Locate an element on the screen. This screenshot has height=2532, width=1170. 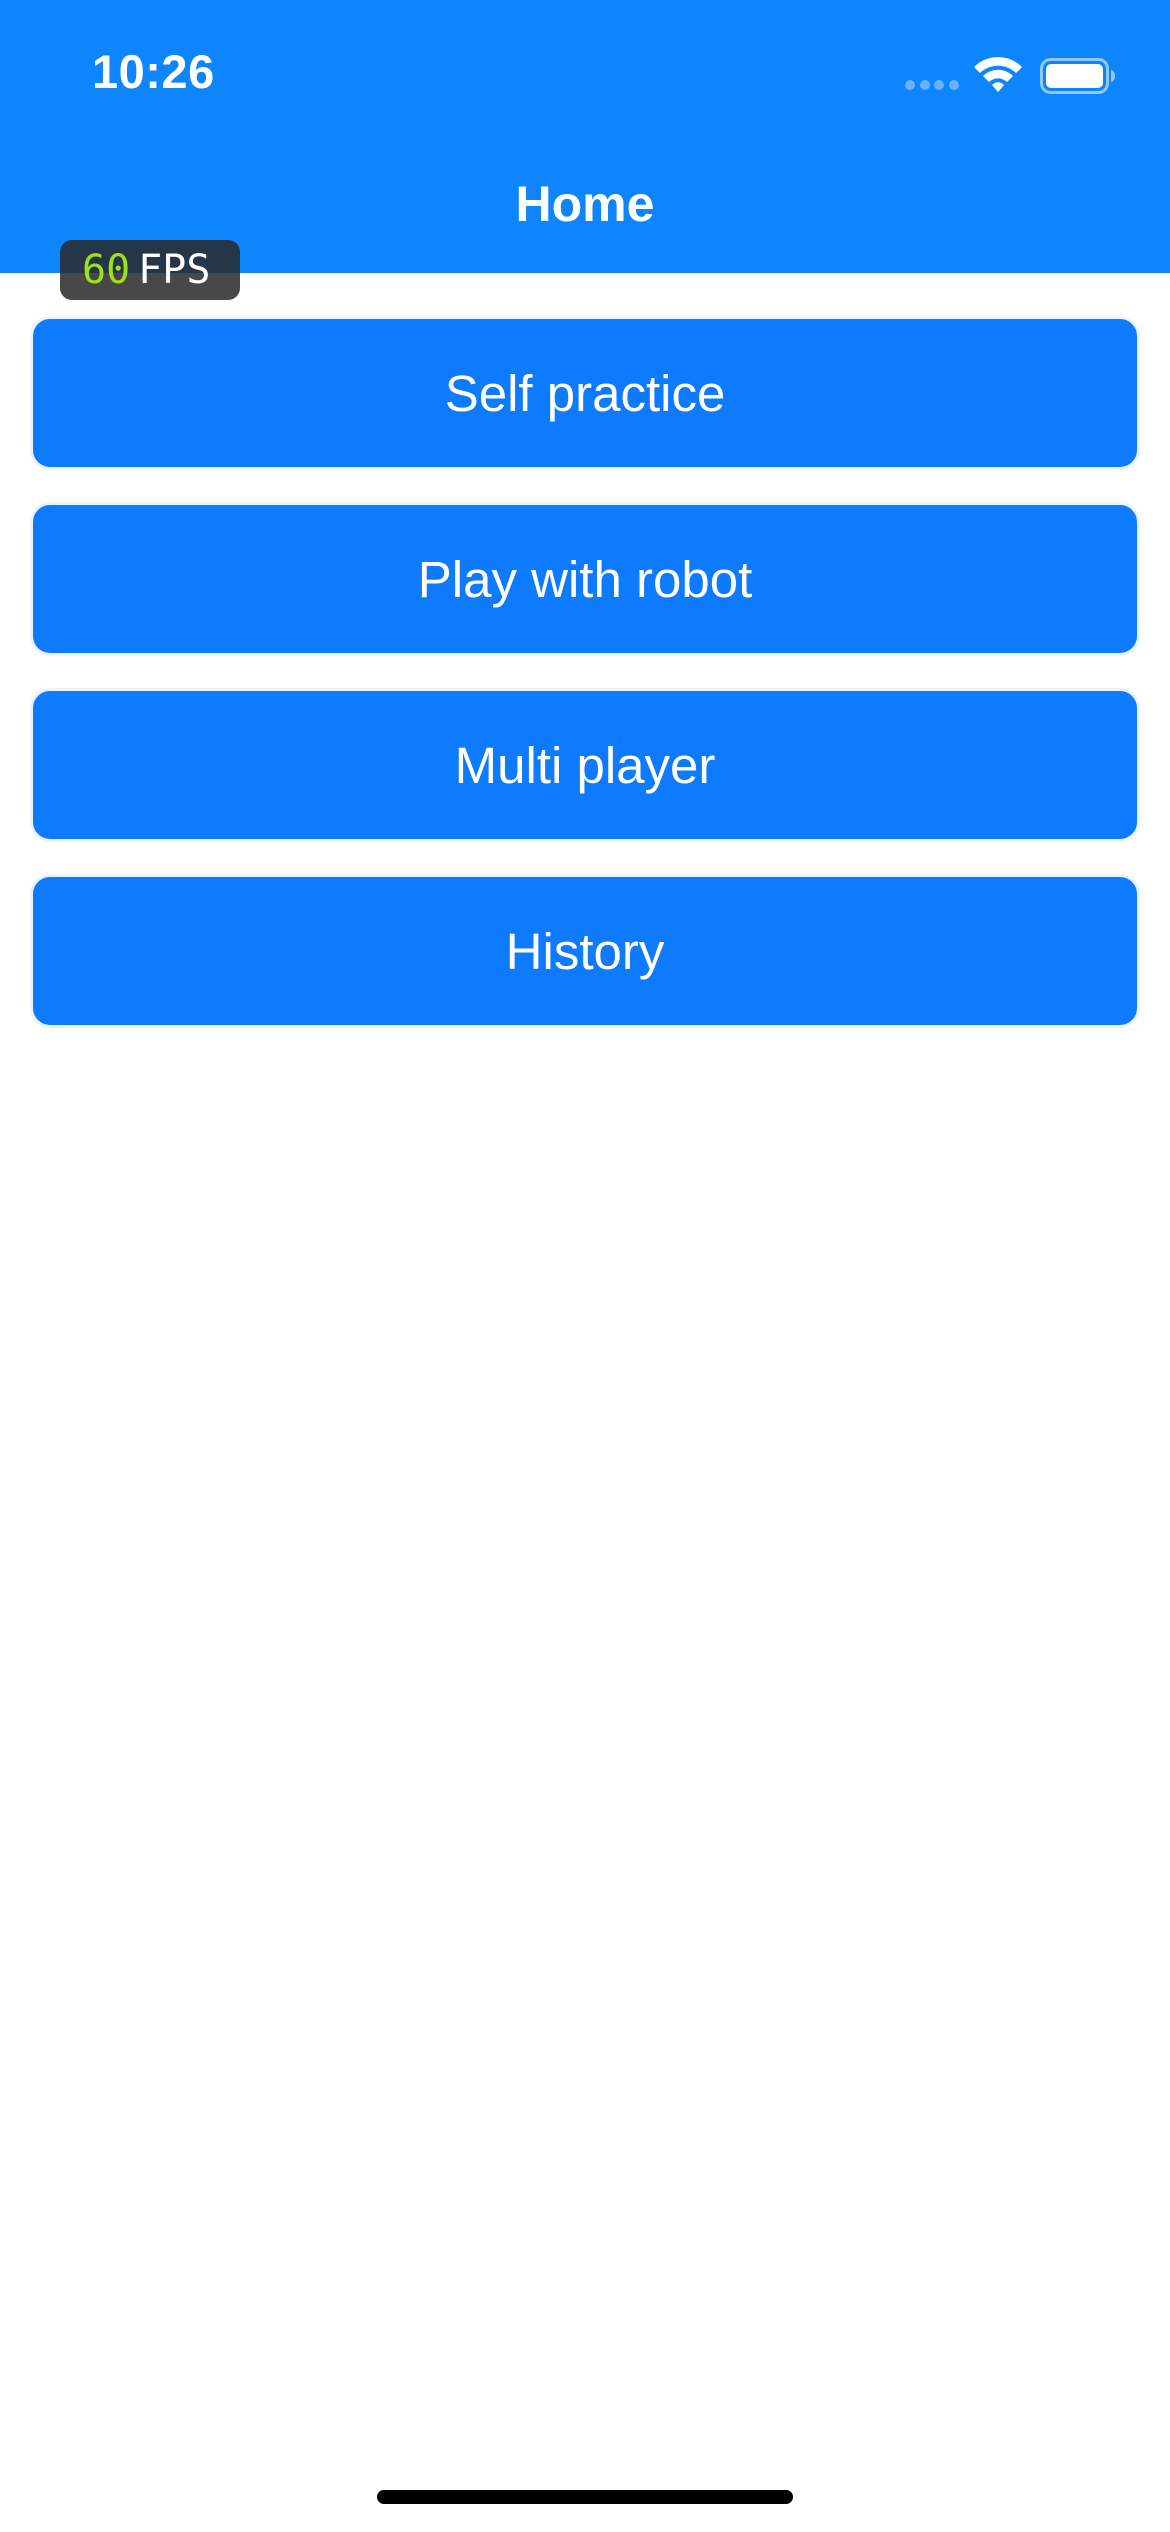
fps-unit: FPS is located at coordinates (174, 270).